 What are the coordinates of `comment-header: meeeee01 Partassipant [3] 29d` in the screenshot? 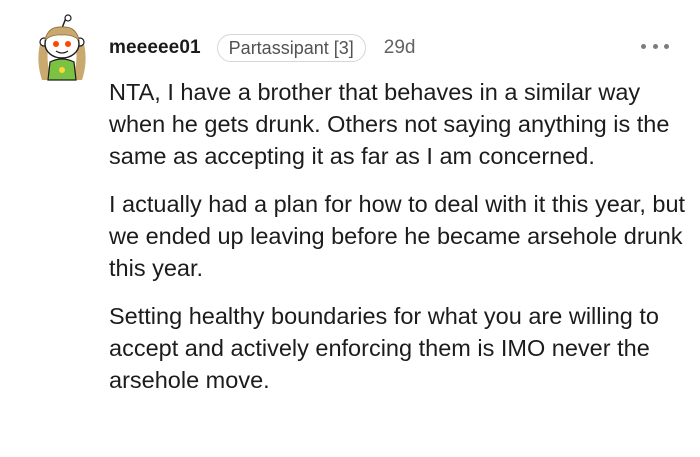 It's located at (262, 48).